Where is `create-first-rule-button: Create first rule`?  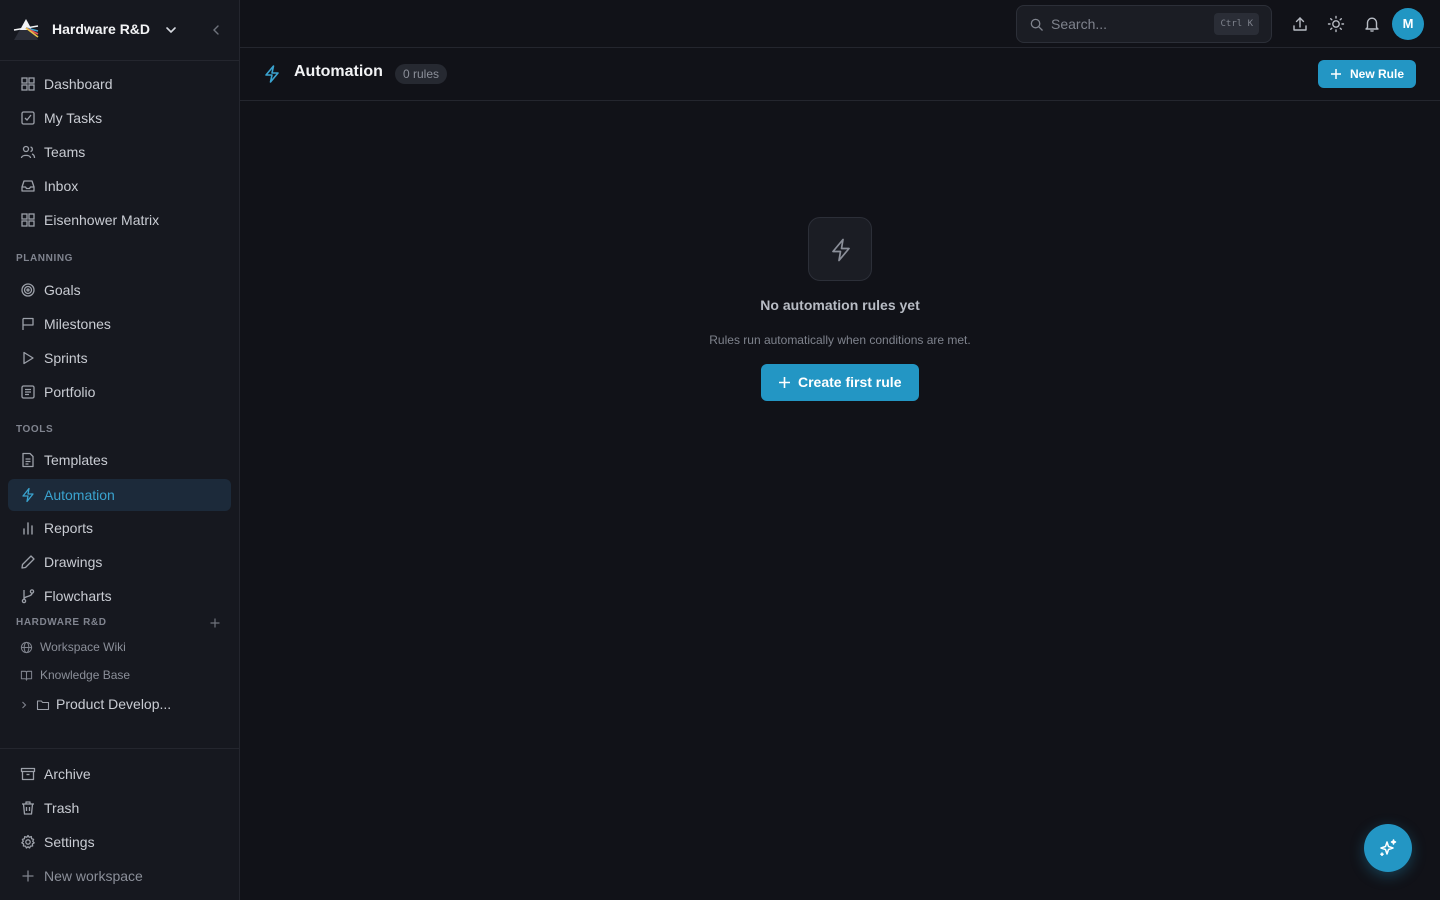
create-first-rule-button: Create first rule is located at coordinates (840, 382).